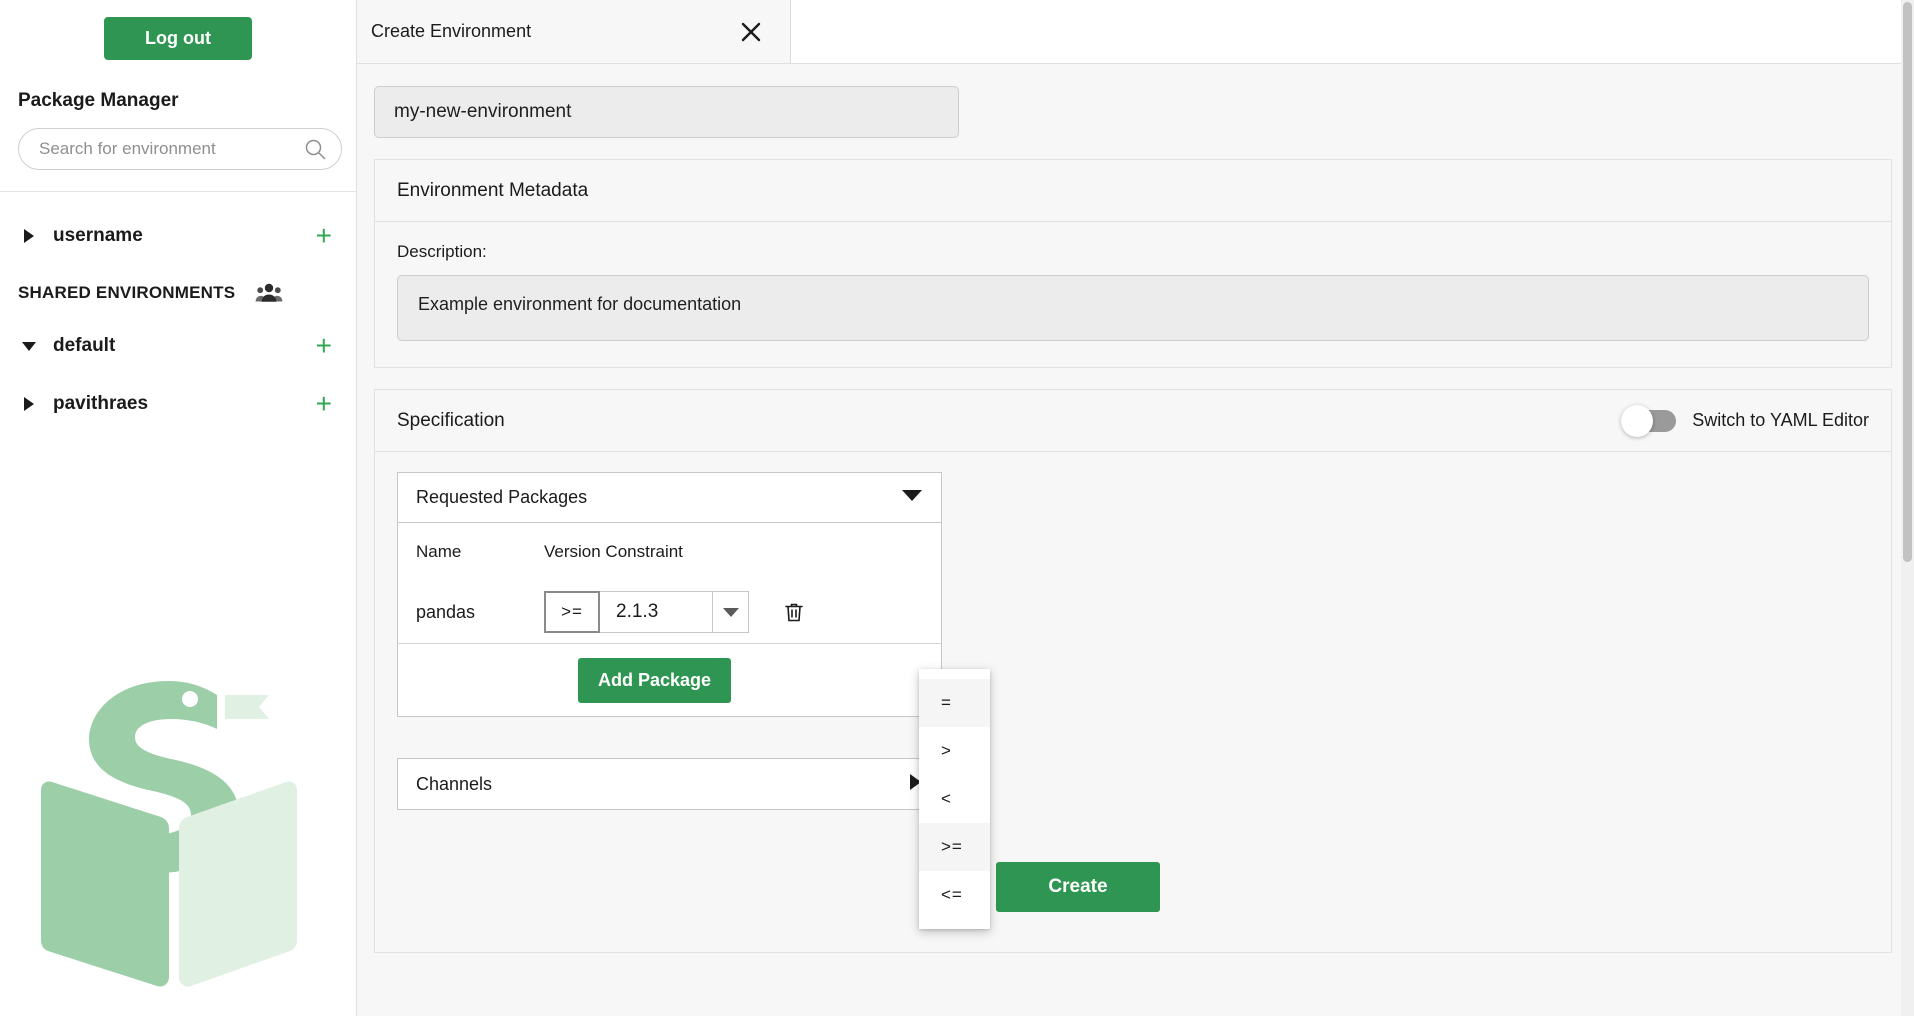  I want to click on sidebar-top: Log out Package Manager, so click(178, 85).